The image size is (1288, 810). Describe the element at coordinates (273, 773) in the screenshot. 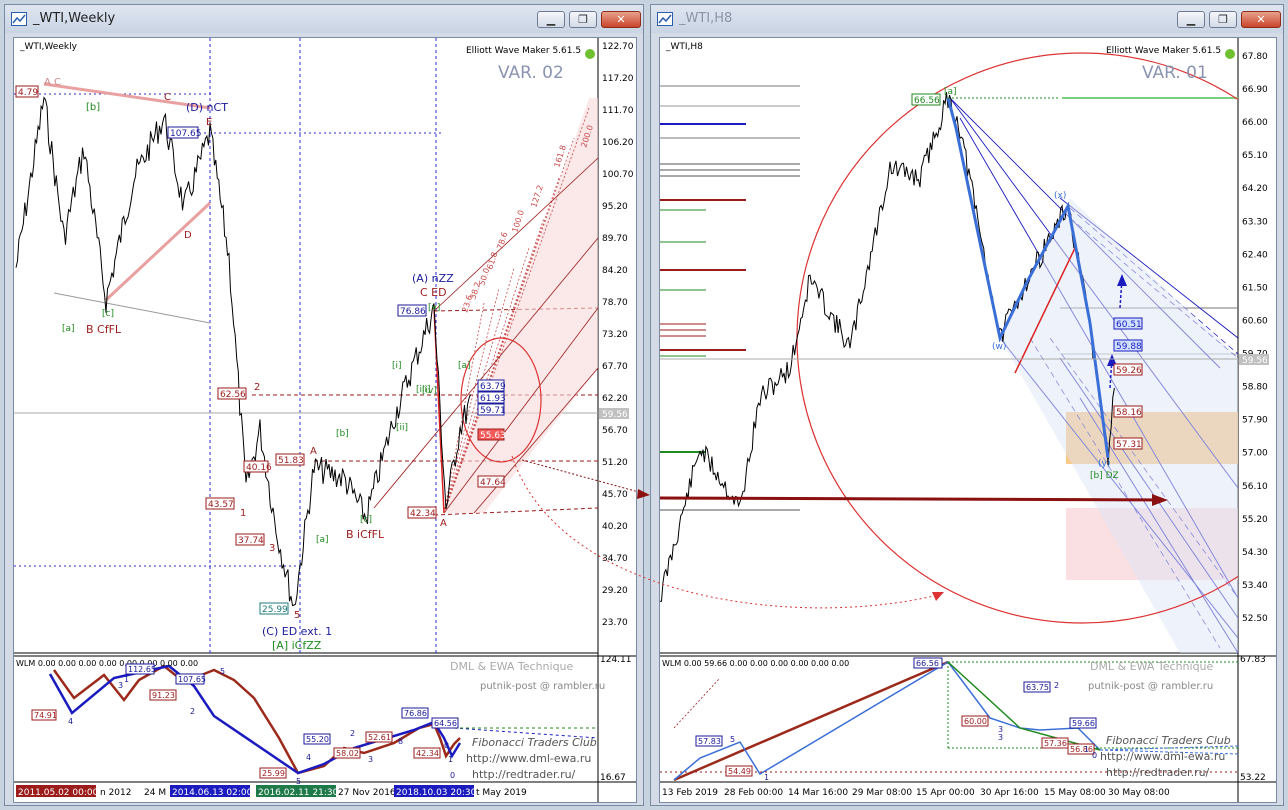

I see `svg-text: 25.99` at that location.